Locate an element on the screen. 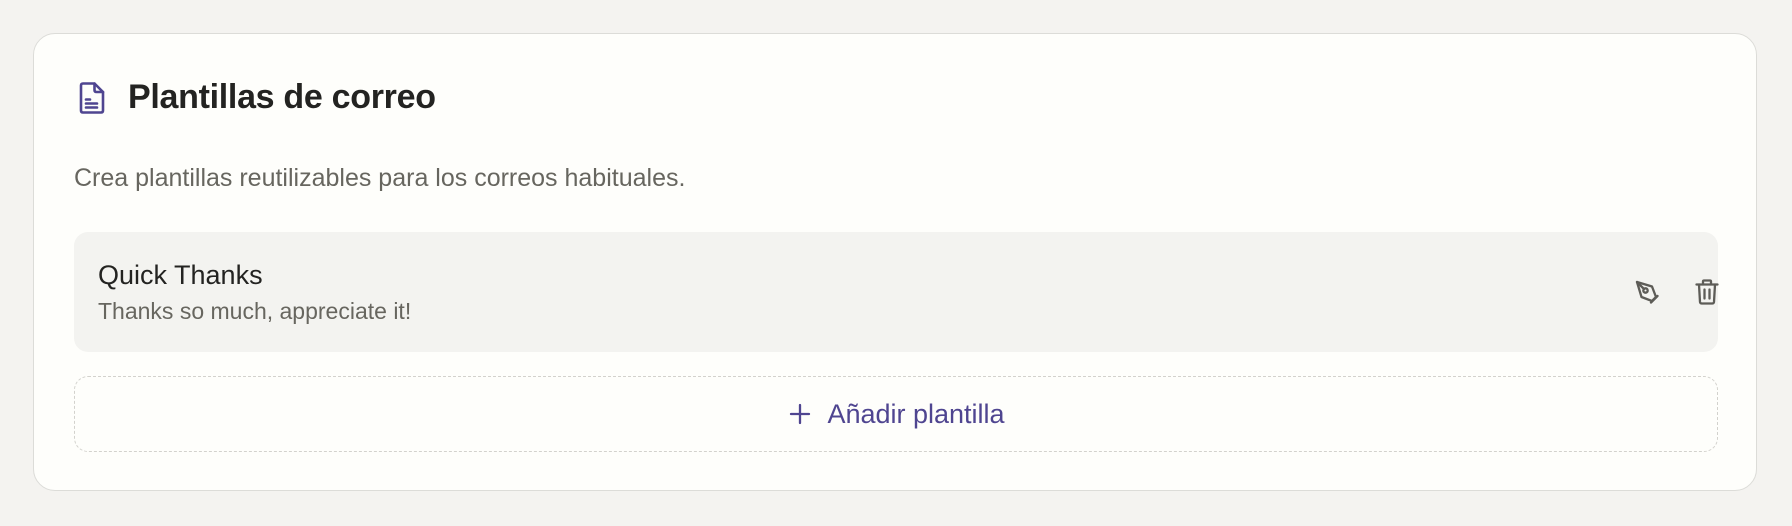 The height and width of the screenshot is (526, 1792). edit-template-button is located at coordinates (1647, 292).